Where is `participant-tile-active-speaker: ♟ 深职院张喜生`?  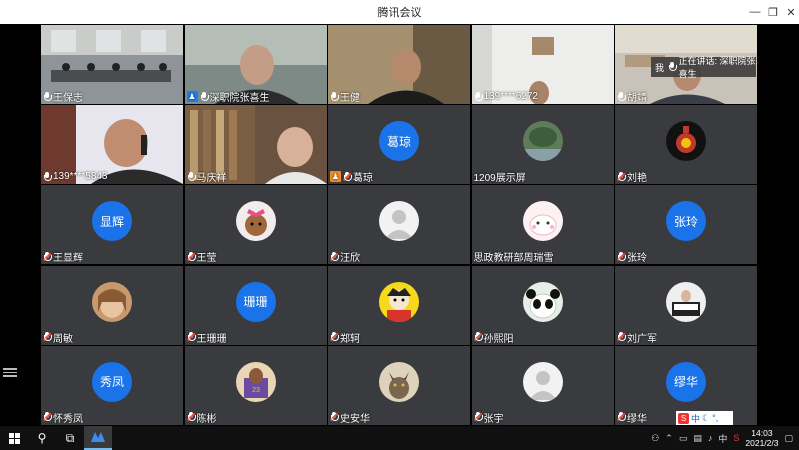
participant-tile-active-speaker: ♟ 深职院张喜生 is located at coordinates (255, 64).